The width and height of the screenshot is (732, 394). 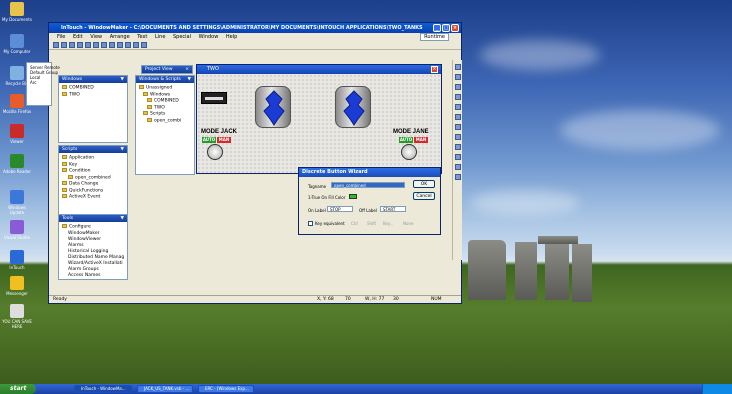 What do you see at coordinates (96, 45) in the screenshot?
I see `paste-icon` at bounding box center [96, 45].